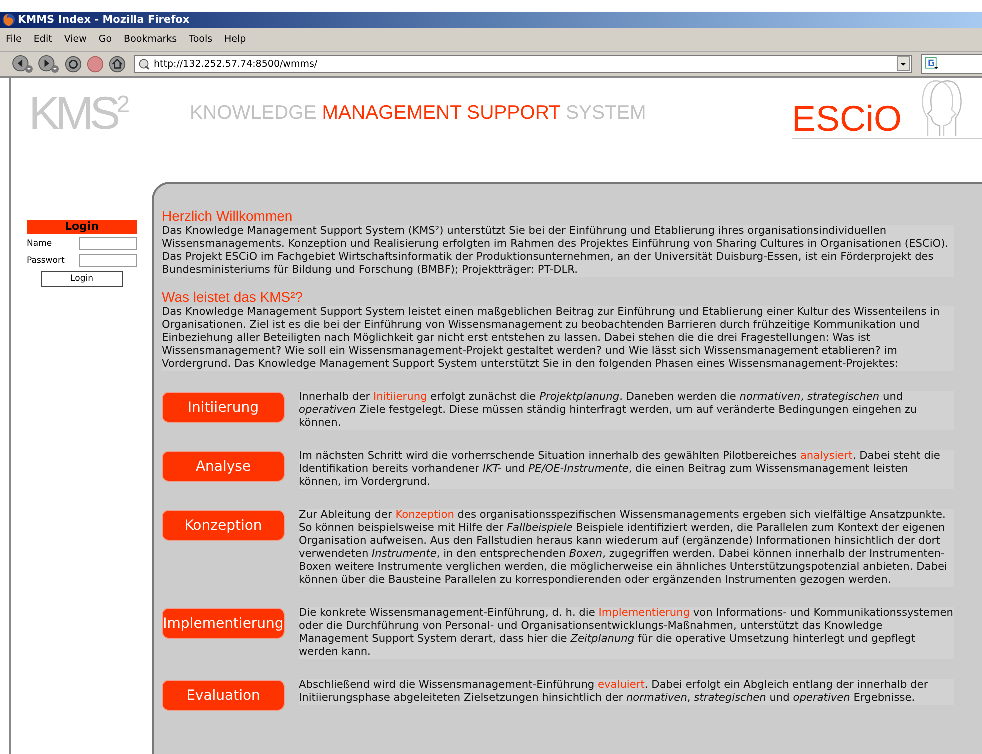 This screenshot has height=754, width=982. What do you see at coordinates (233, 297) in the screenshot?
I see `section-heading: Was leistet das KMS²?` at bounding box center [233, 297].